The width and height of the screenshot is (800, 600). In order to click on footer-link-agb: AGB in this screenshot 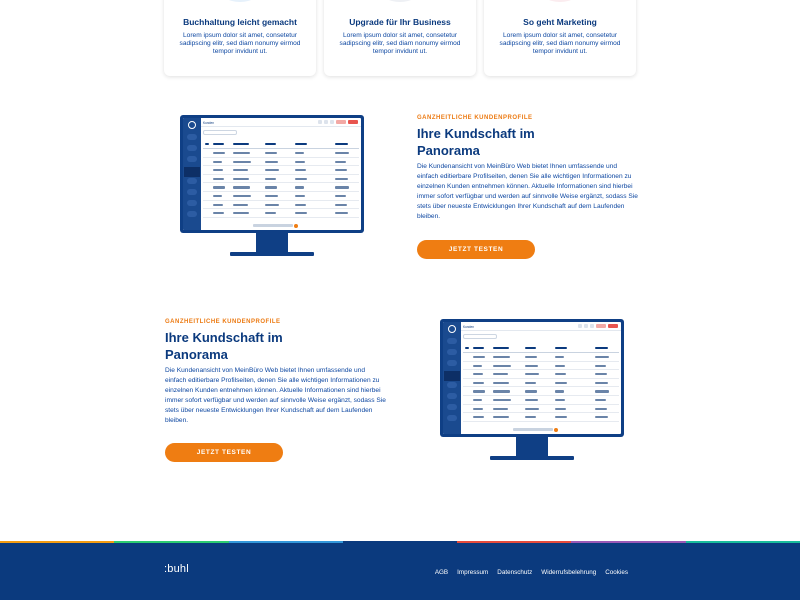, I will do `click(441, 572)`.